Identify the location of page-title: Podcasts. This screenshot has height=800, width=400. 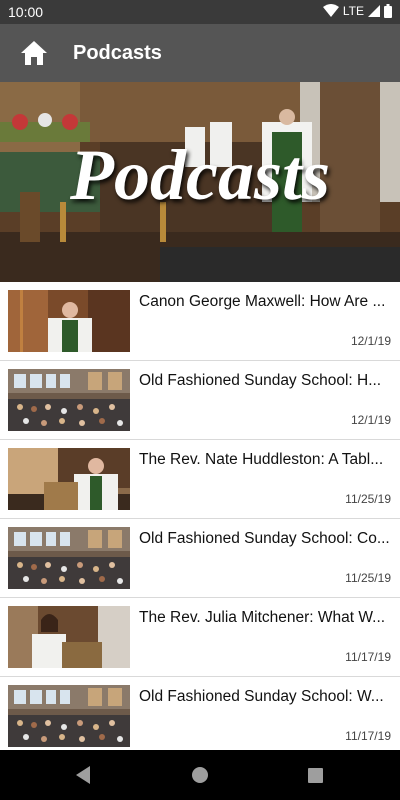
(117, 53).